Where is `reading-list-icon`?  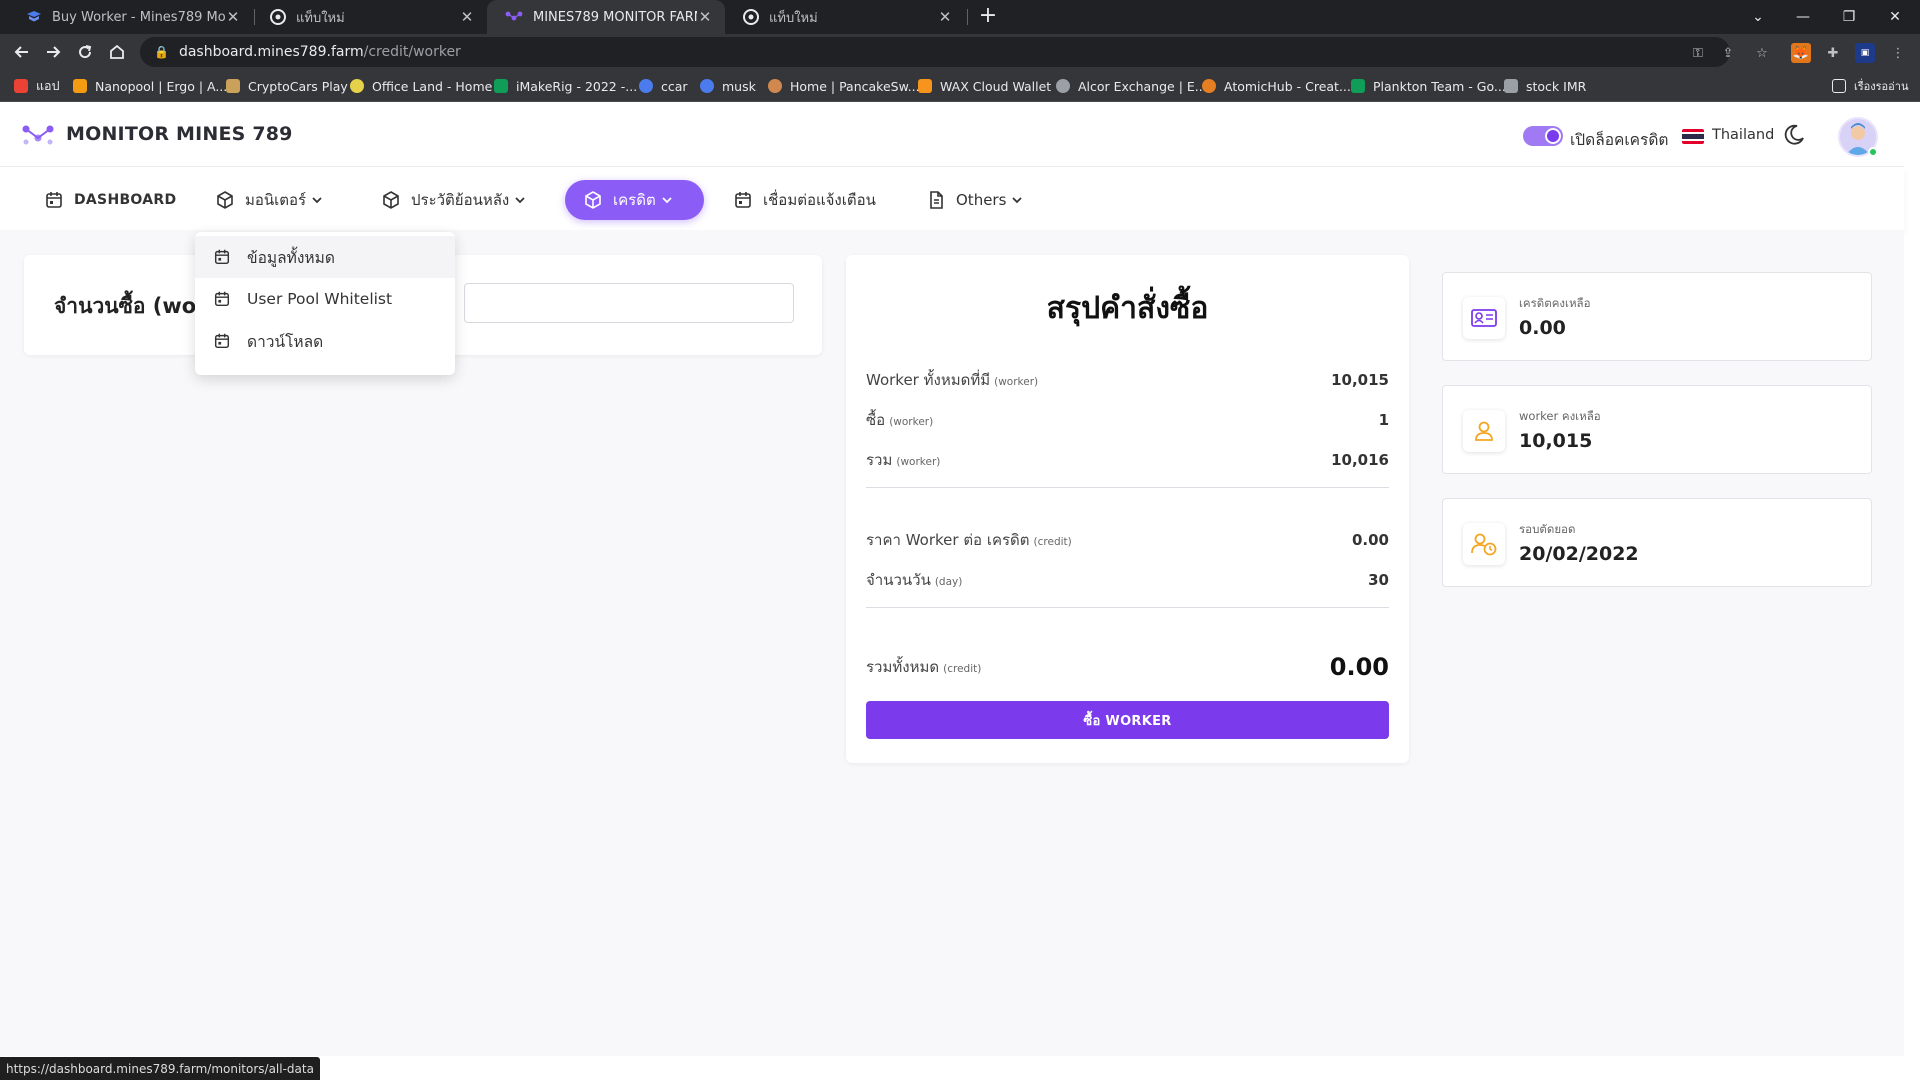 reading-list-icon is located at coordinates (1839, 86).